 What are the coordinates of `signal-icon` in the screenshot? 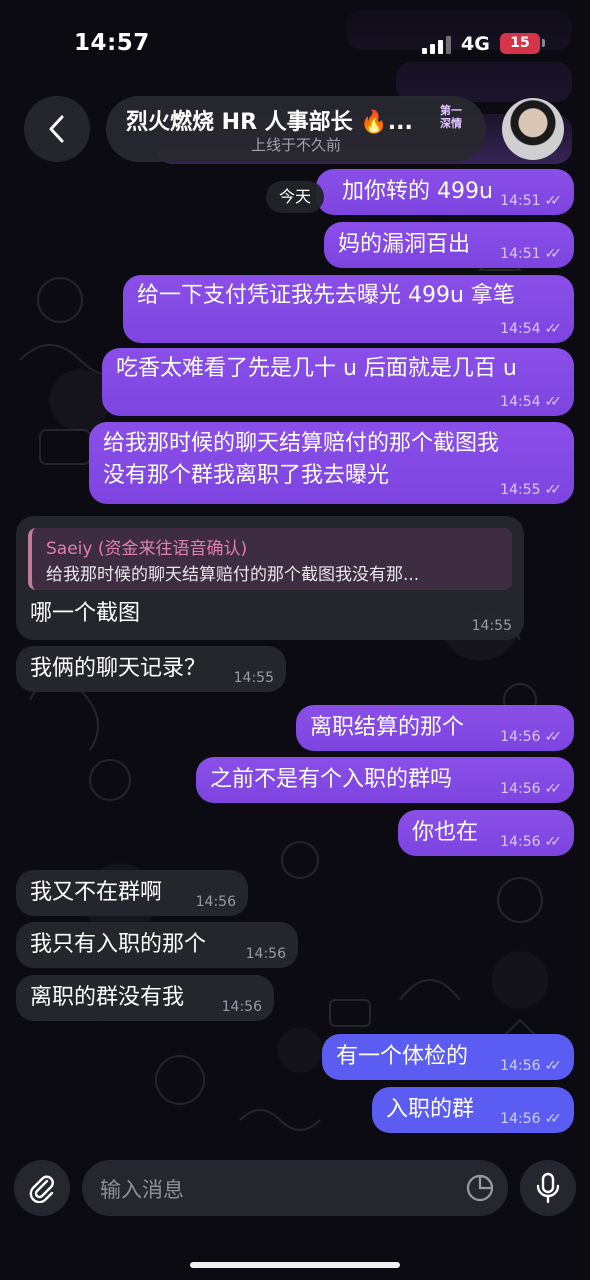 It's located at (437, 45).